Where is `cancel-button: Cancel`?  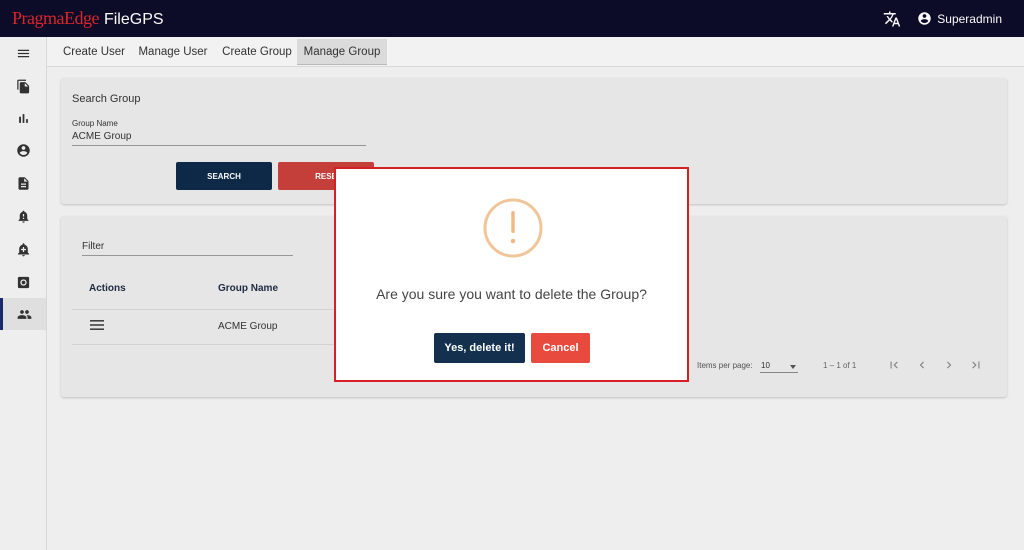
cancel-button: Cancel is located at coordinates (560, 348).